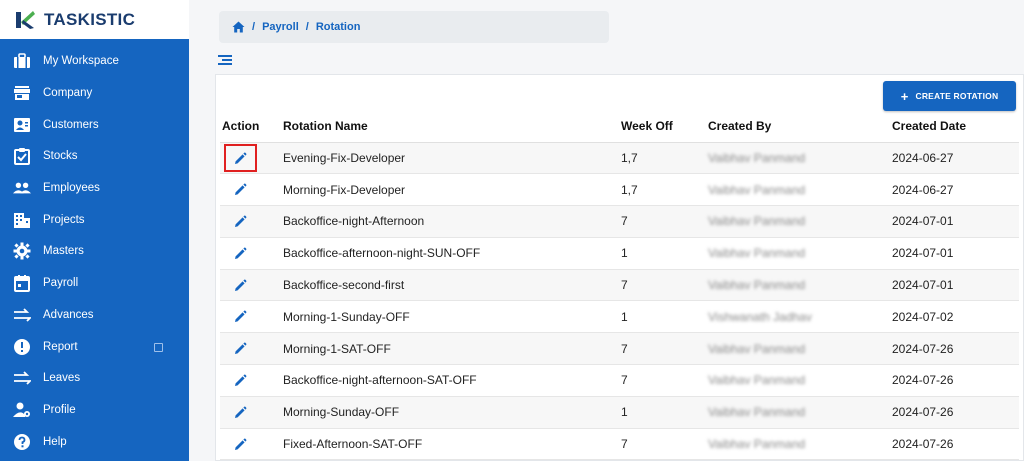 This screenshot has width=1024, height=461. Describe the element at coordinates (94, 220) in the screenshot. I see `sidebar-item-projects: Projects` at that location.